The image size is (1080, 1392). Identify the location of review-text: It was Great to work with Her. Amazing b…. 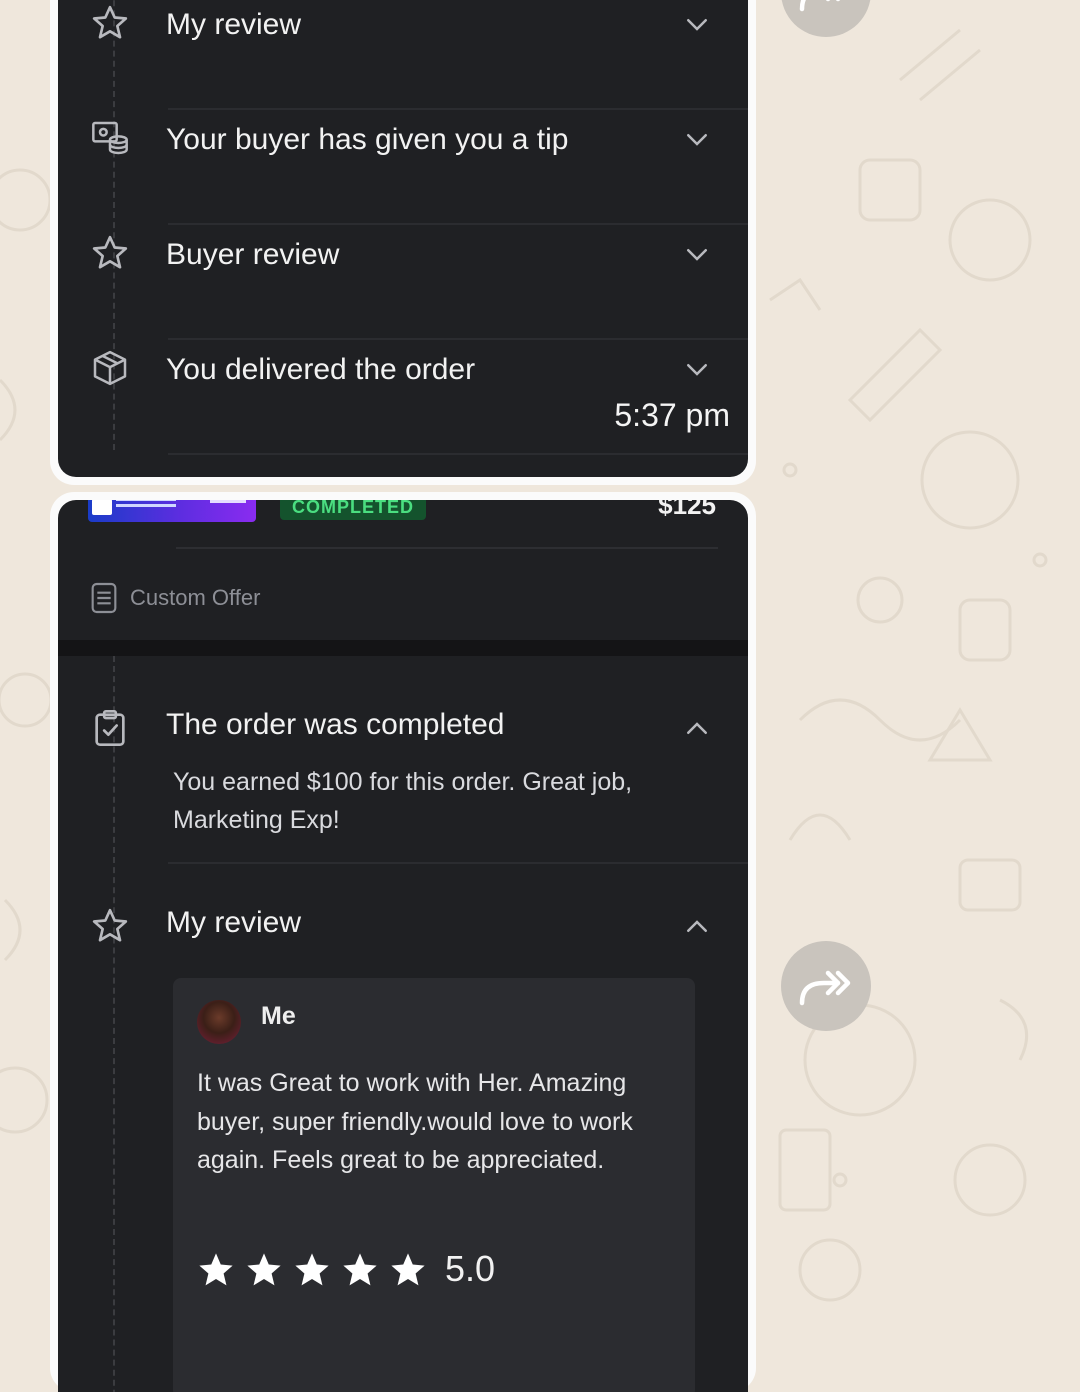
(415, 1121).